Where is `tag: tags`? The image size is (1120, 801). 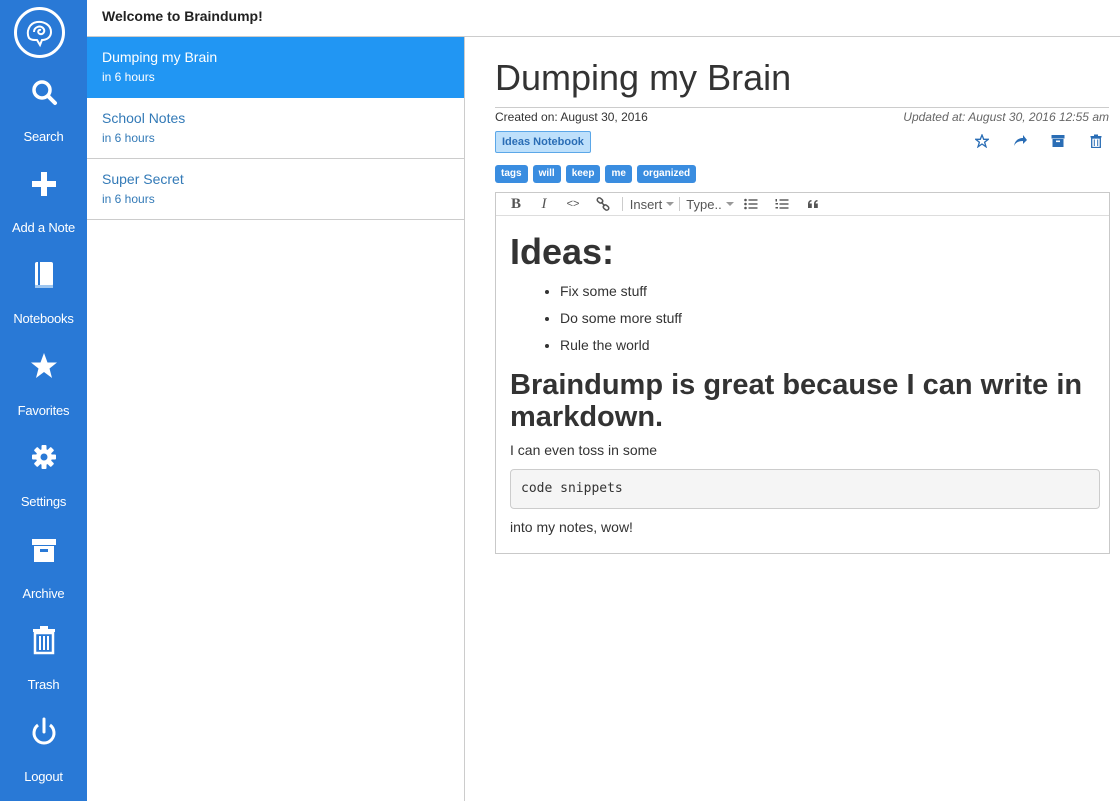 tag: tags is located at coordinates (511, 174).